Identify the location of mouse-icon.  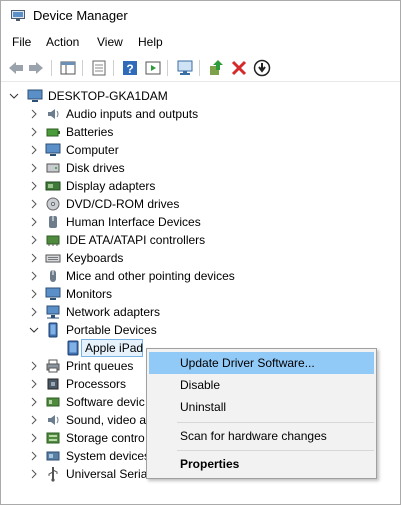
(53, 276).